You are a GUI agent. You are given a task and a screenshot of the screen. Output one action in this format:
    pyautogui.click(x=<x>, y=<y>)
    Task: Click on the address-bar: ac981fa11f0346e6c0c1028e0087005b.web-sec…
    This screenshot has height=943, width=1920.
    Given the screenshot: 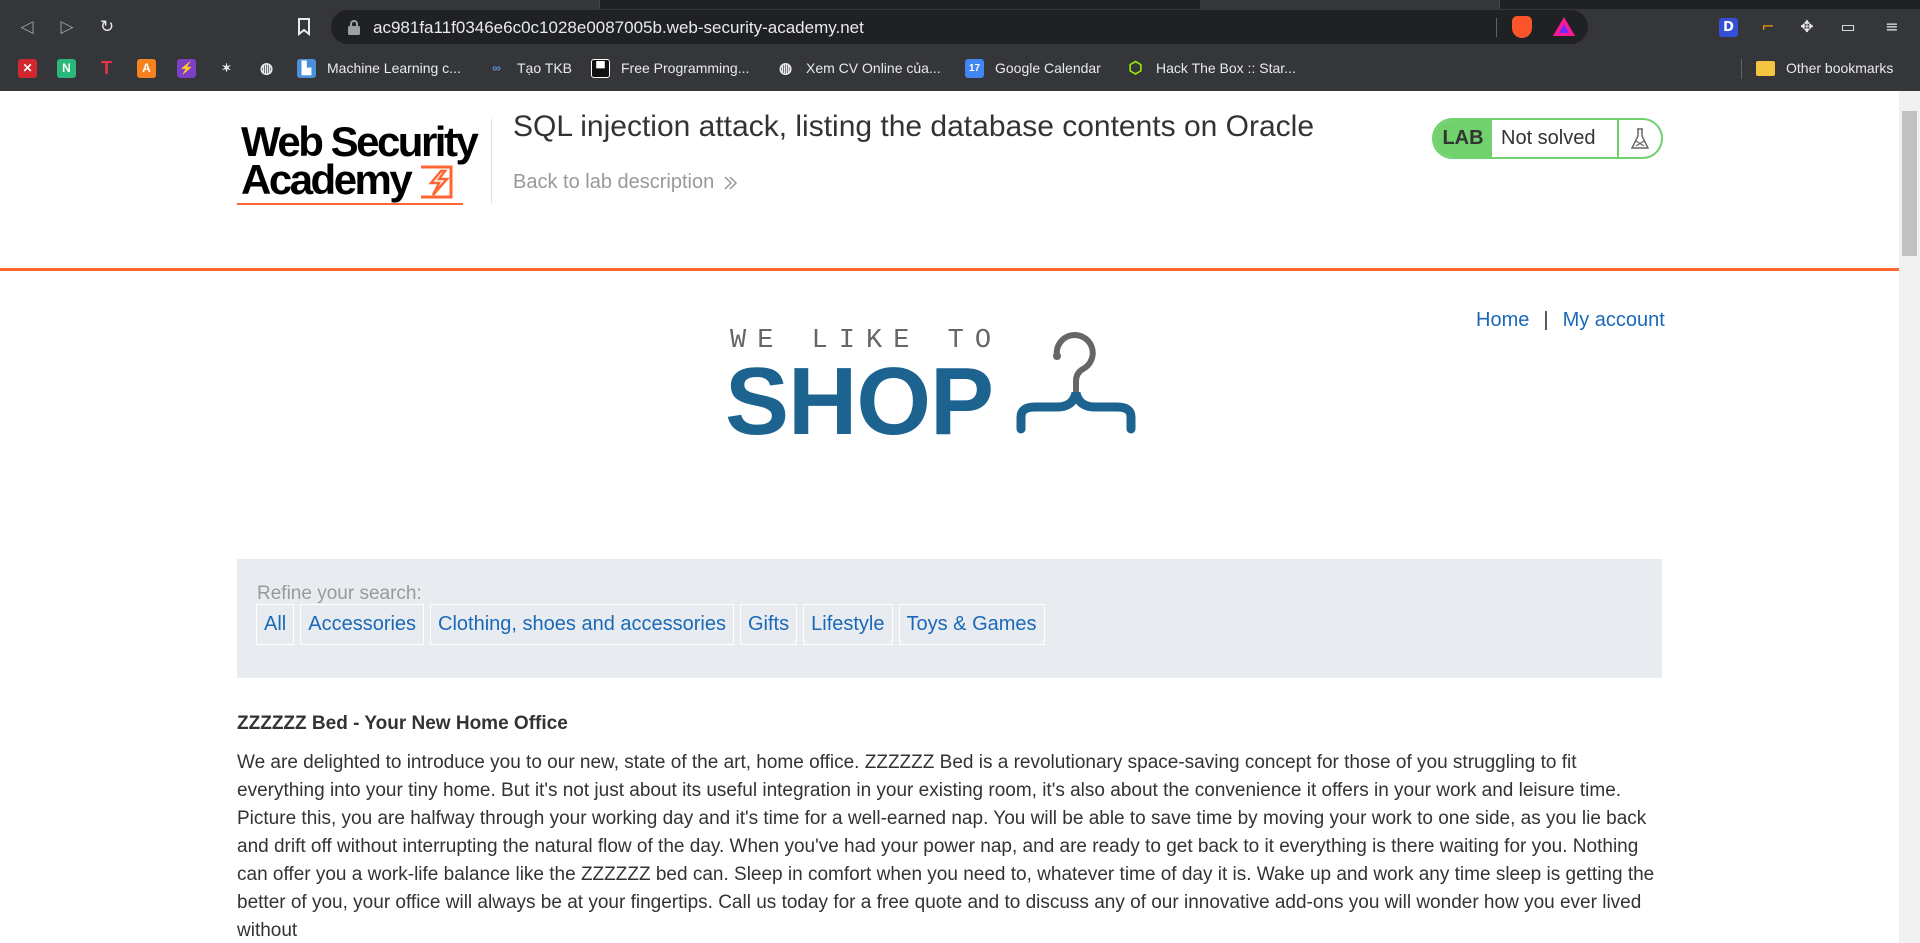 What is the action you would take?
    pyautogui.click(x=959, y=27)
    